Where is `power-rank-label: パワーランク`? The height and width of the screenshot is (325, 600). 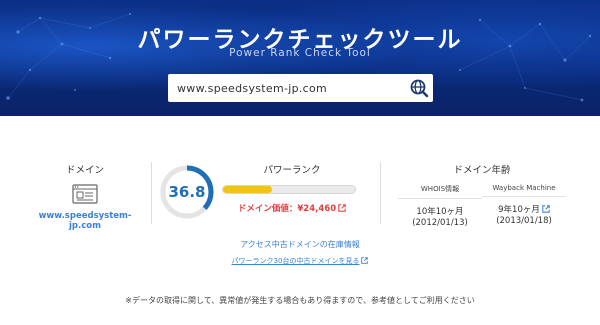
power-rank-label: パワーランク is located at coordinates (292, 170).